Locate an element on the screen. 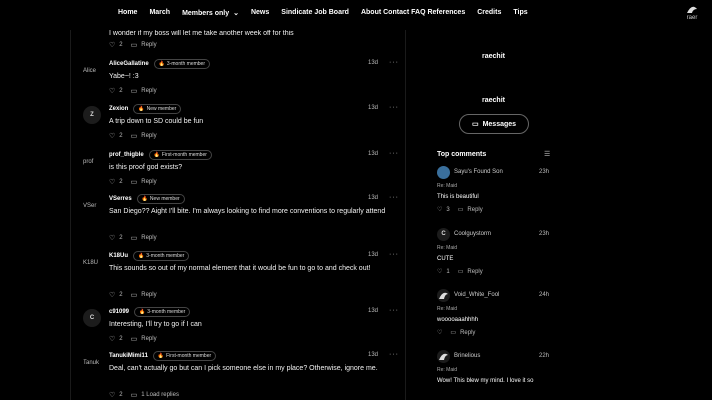 This screenshot has width=712, height=400. nav-link-about: About Contact FAQ References is located at coordinates (413, 13).